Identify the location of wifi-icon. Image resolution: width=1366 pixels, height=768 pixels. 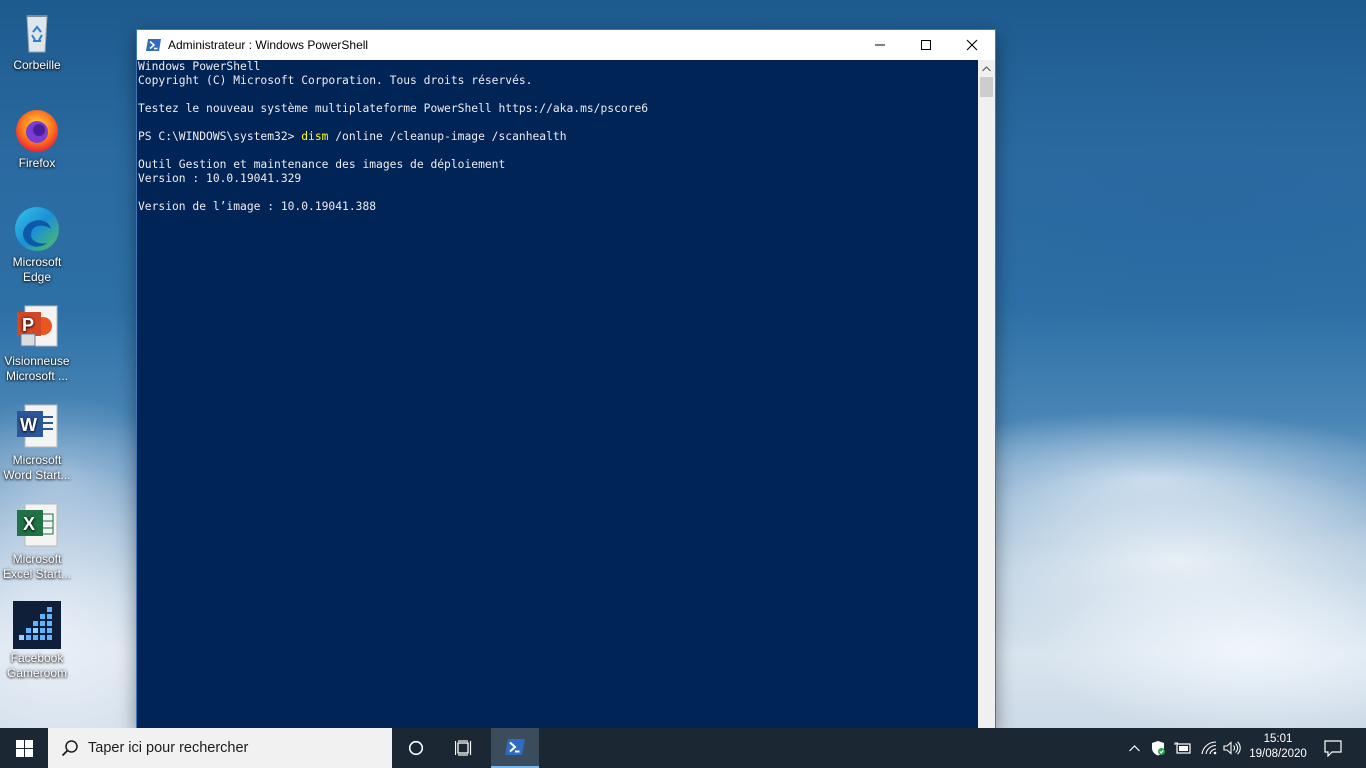
(1209, 748).